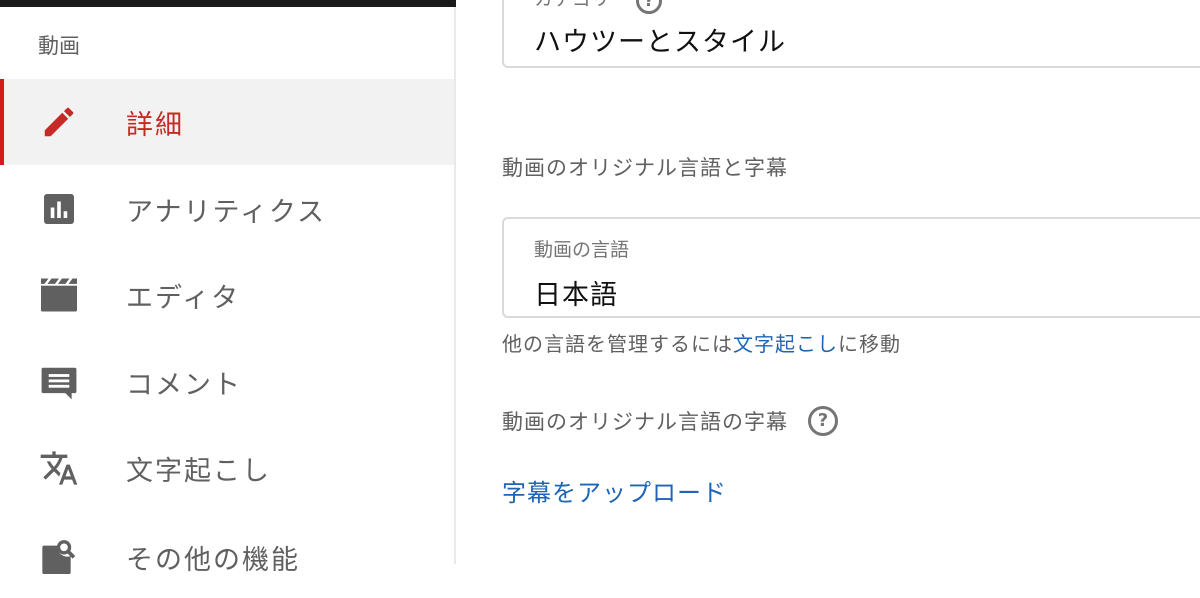 The width and height of the screenshot is (1200, 598). What do you see at coordinates (582, 250) in the screenshot?
I see `video-language-caption: 動画の言語` at bounding box center [582, 250].